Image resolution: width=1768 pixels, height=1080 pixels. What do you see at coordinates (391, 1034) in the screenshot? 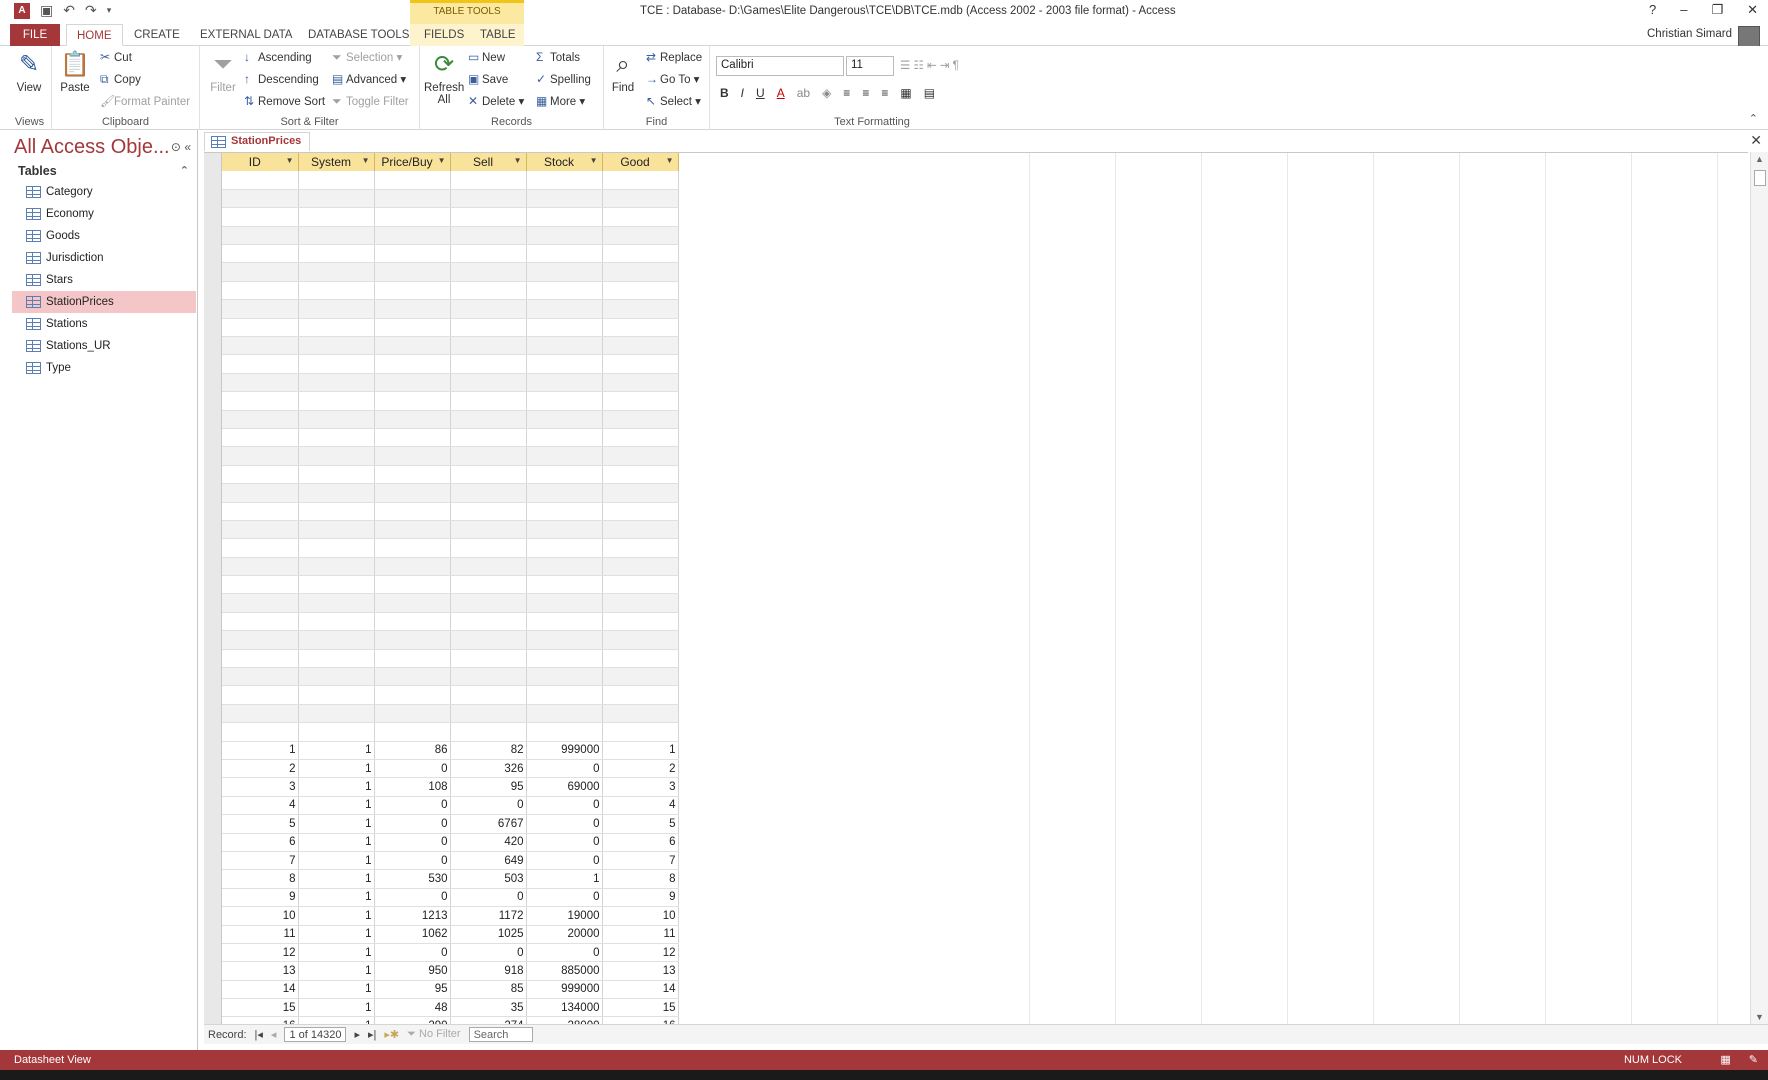
I see `new-record-icon: ▸✱` at bounding box center [391, 1034].